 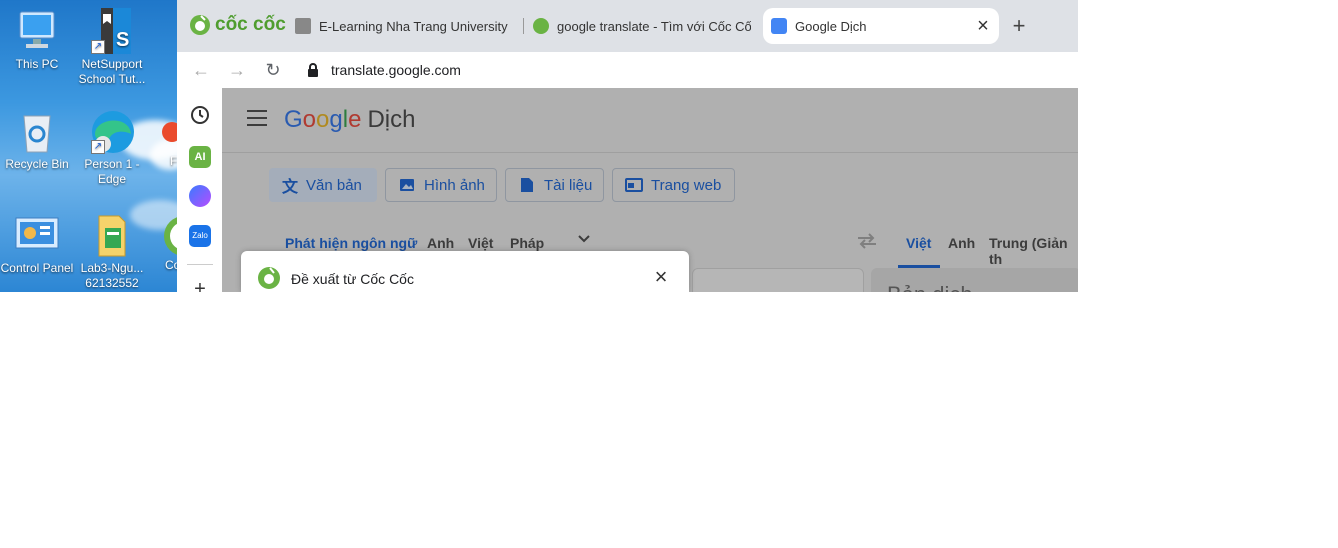 I want to click on mode-label: Trang web, so click(x=686, y=185).